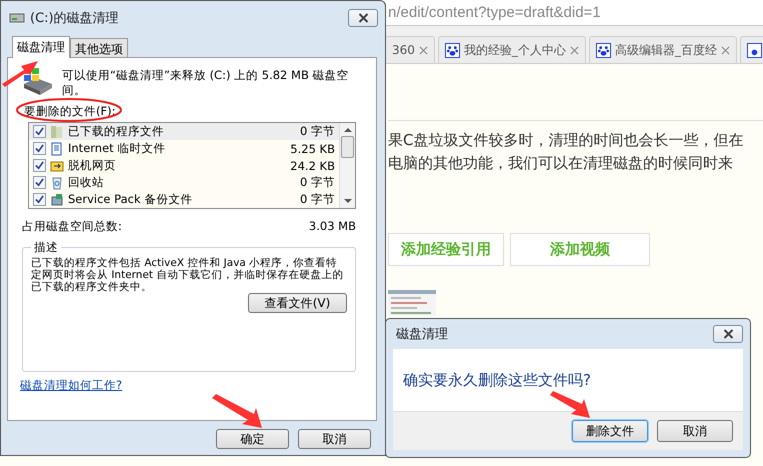 The width and height of the screenshot is (763, 466). I want to click on view-files-button: 查看文件(V), so click(297, 303).